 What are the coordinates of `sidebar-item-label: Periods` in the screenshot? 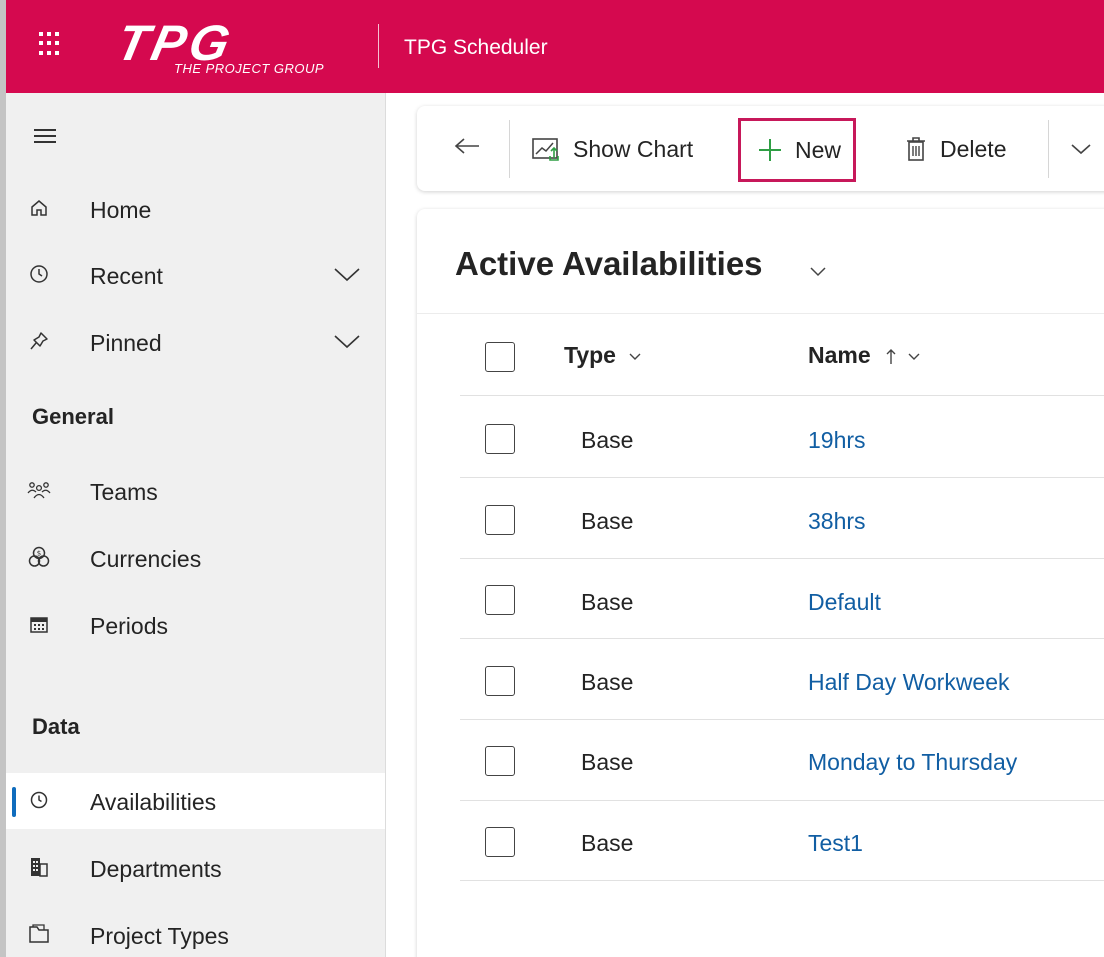 It's located at (129, 626).